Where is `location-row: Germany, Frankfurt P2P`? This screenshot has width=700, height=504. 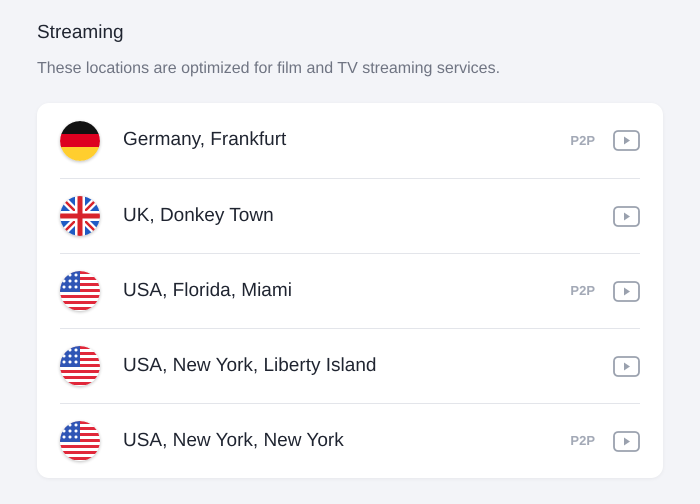 location-row: Germany, Frankfurt P2P is located at coordinates (350, 140).